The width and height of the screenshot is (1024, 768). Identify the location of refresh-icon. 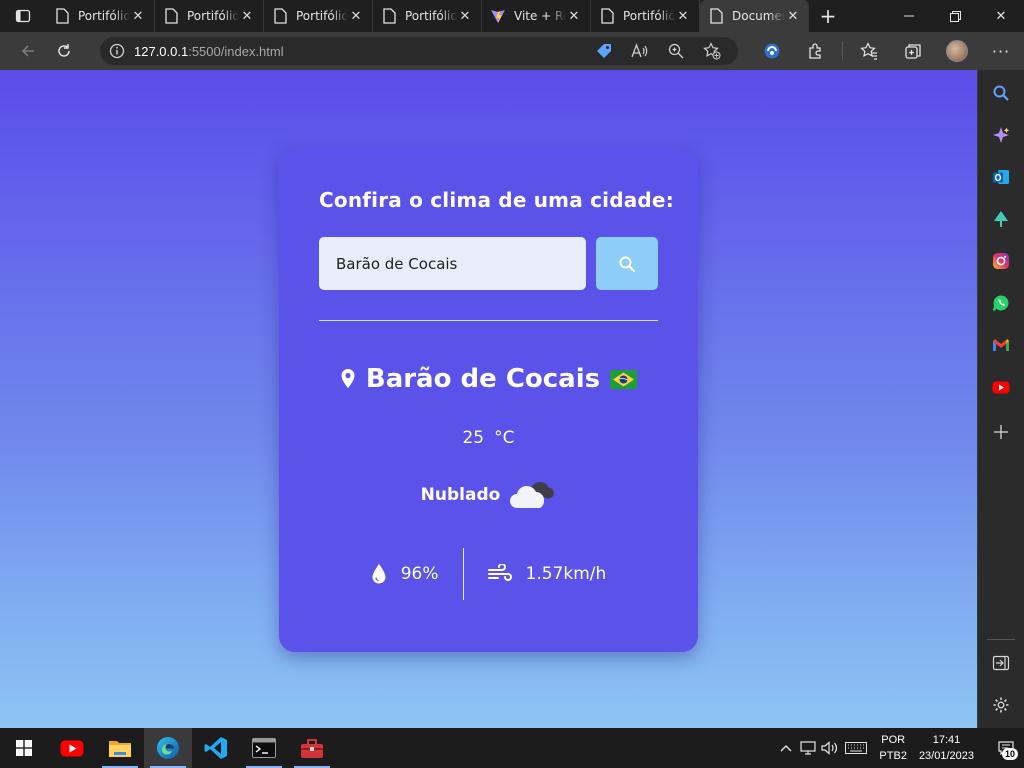
(64, 50).